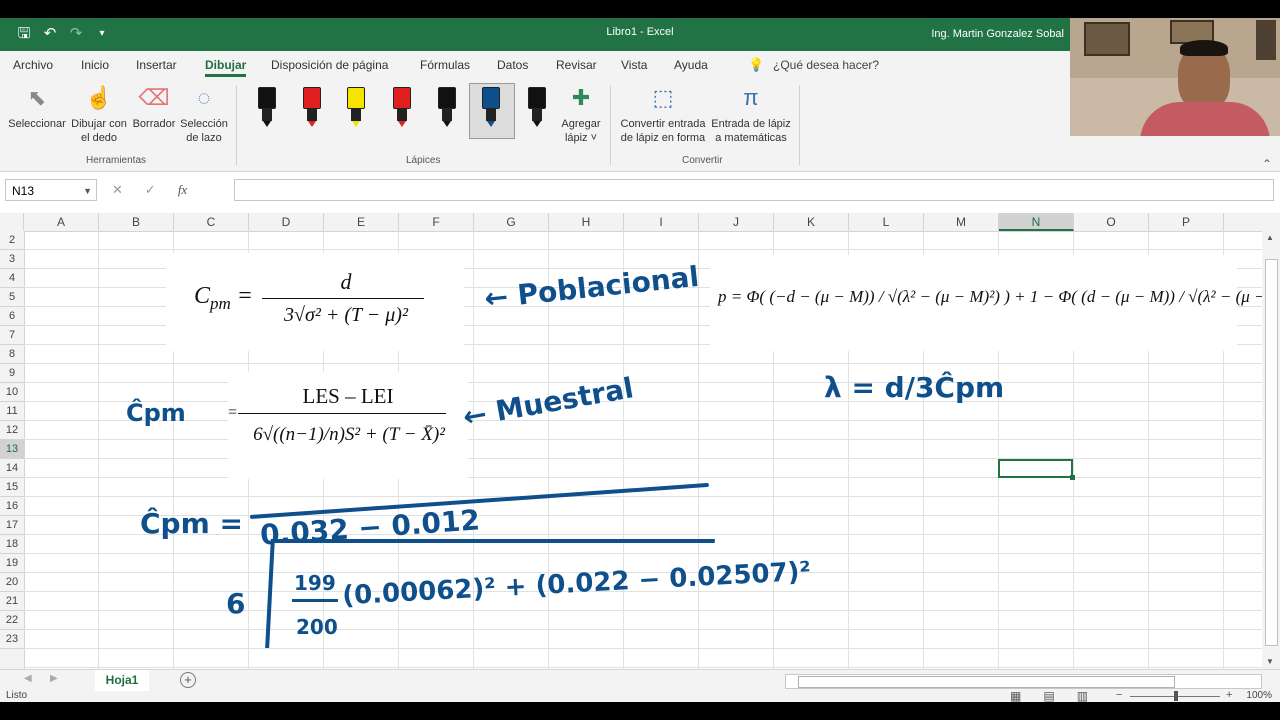 The height and width of the screenshot is (720, 1280). Describe the element at coordinates (51, 190) in the screenshot. I see `name-box: N13 ▼` at that location.